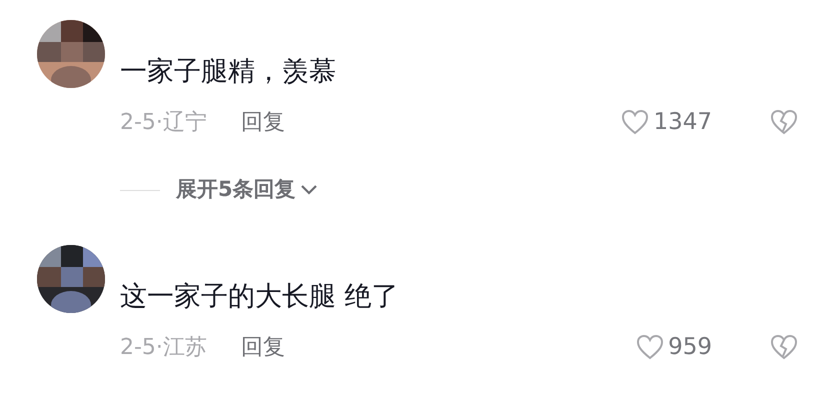  What do you see at coordinates (690, 347) in the screenshot?
I see `like-count: 959` at bounding box center [690, 347].